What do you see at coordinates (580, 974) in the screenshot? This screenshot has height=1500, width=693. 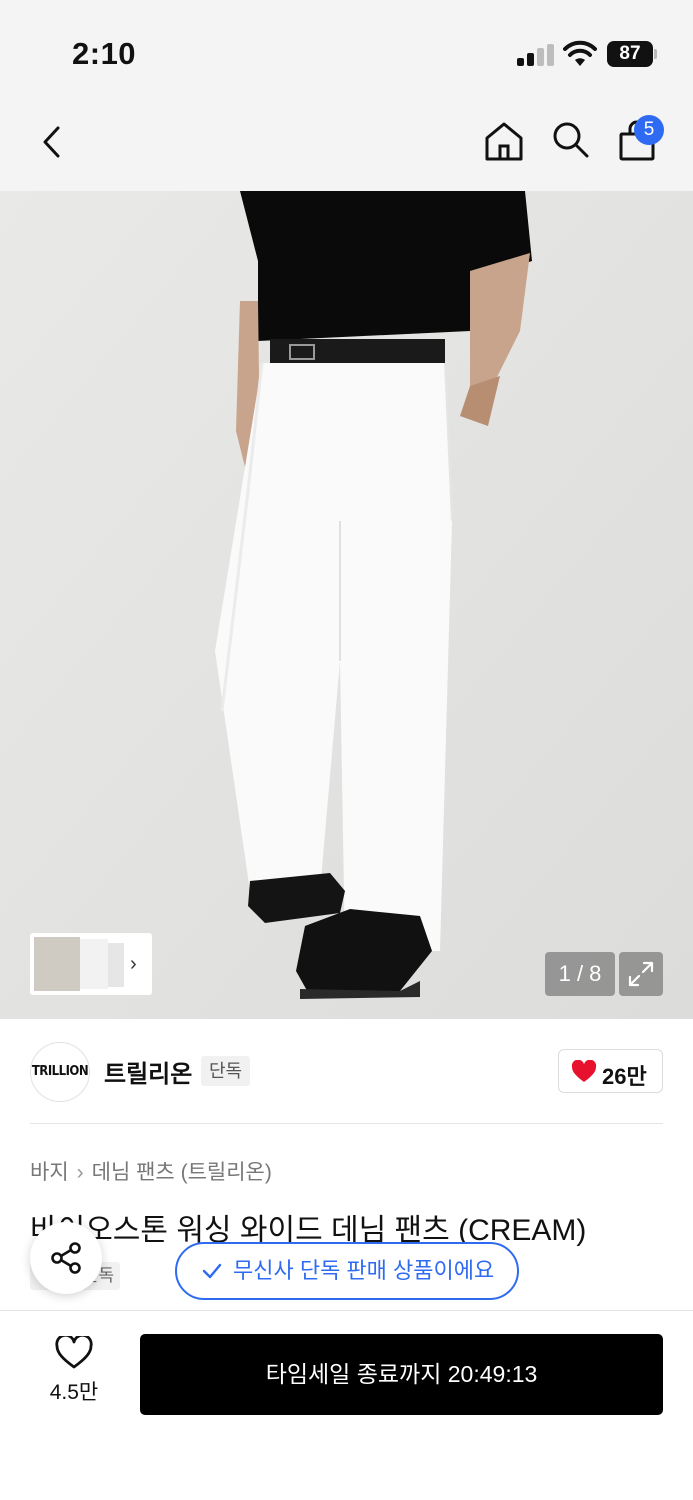 I see `image-counter: 1 / 8` at bounding box center [580, 974].